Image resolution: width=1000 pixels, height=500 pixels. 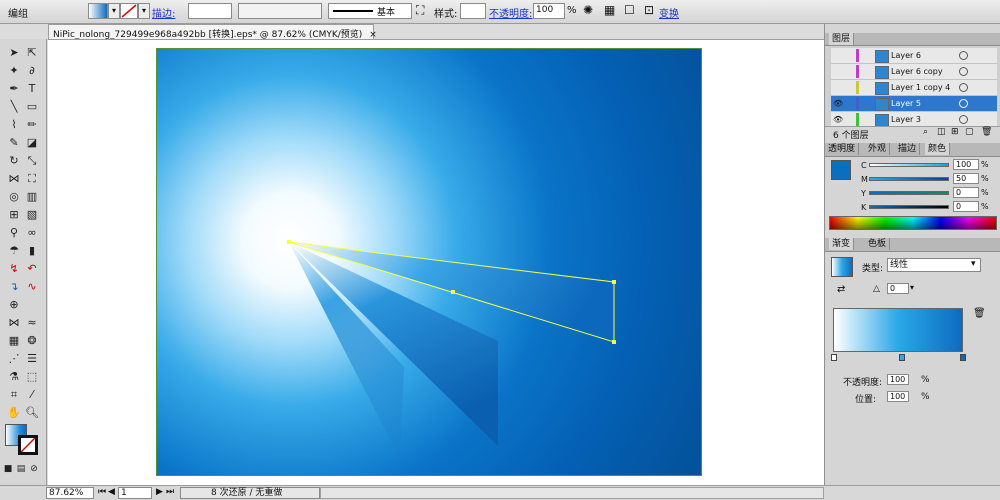 I want to click on eraser-tool-icon: ◪, so click(x=32, y=143).